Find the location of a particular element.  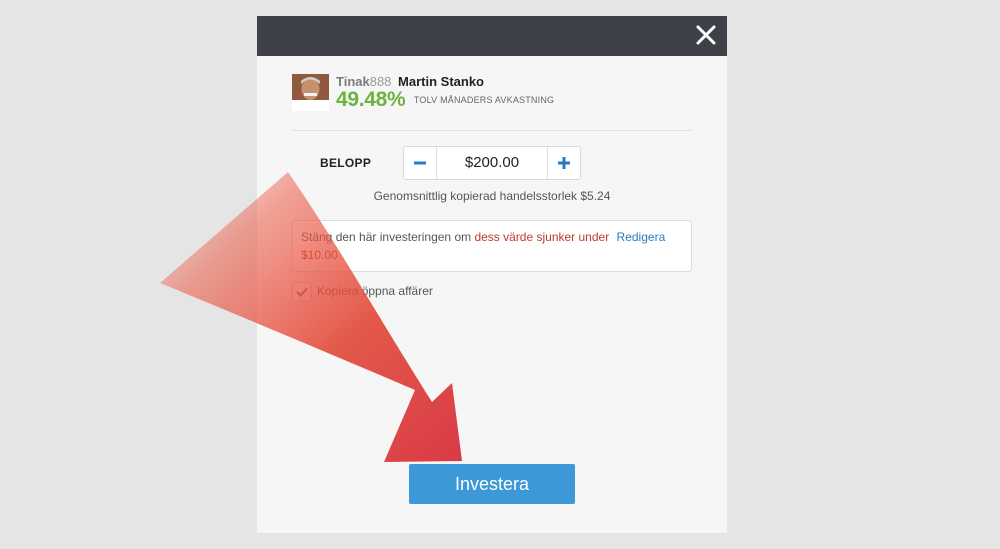

copy-open-trades-label: Kopiera öppna affärer is located at coordinates (375, 291).